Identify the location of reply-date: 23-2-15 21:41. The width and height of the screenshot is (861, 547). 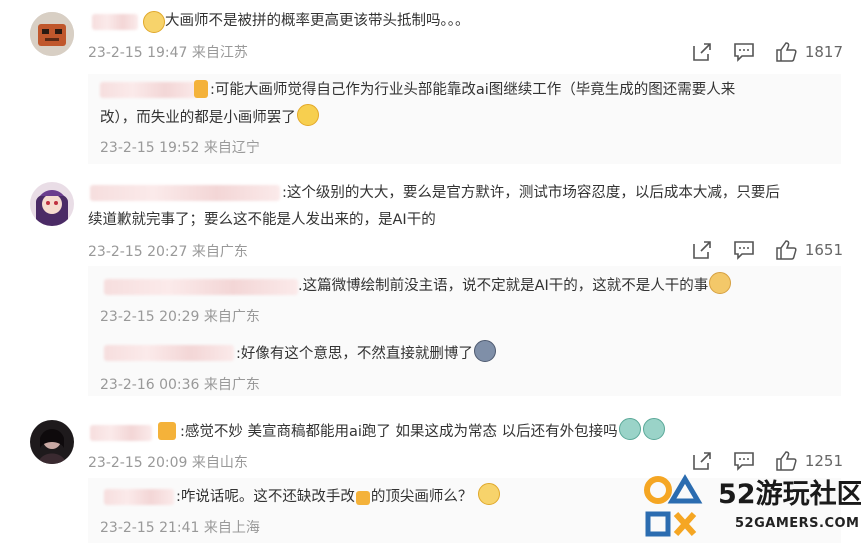
(150, 528).